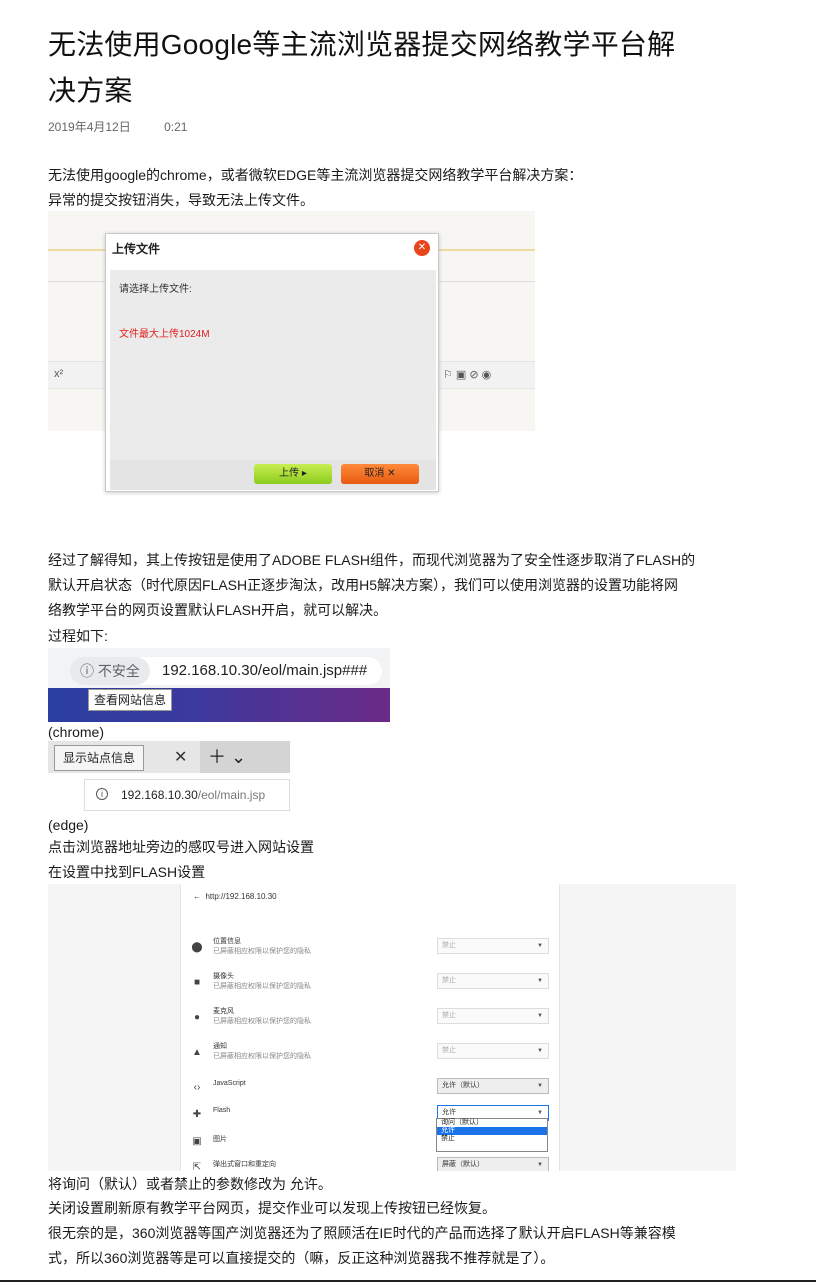  Describe the element at coordinates (220, 1046) in the screenshot. I see `setting-name: 通知` at that location.